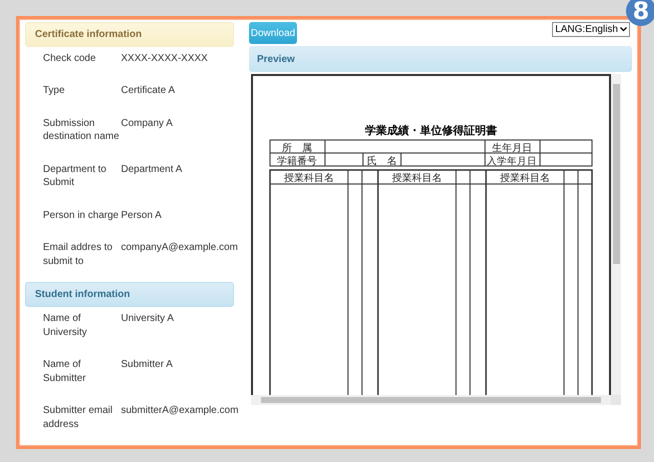  I want to click on field-label: Name of University, so click(65, 325).